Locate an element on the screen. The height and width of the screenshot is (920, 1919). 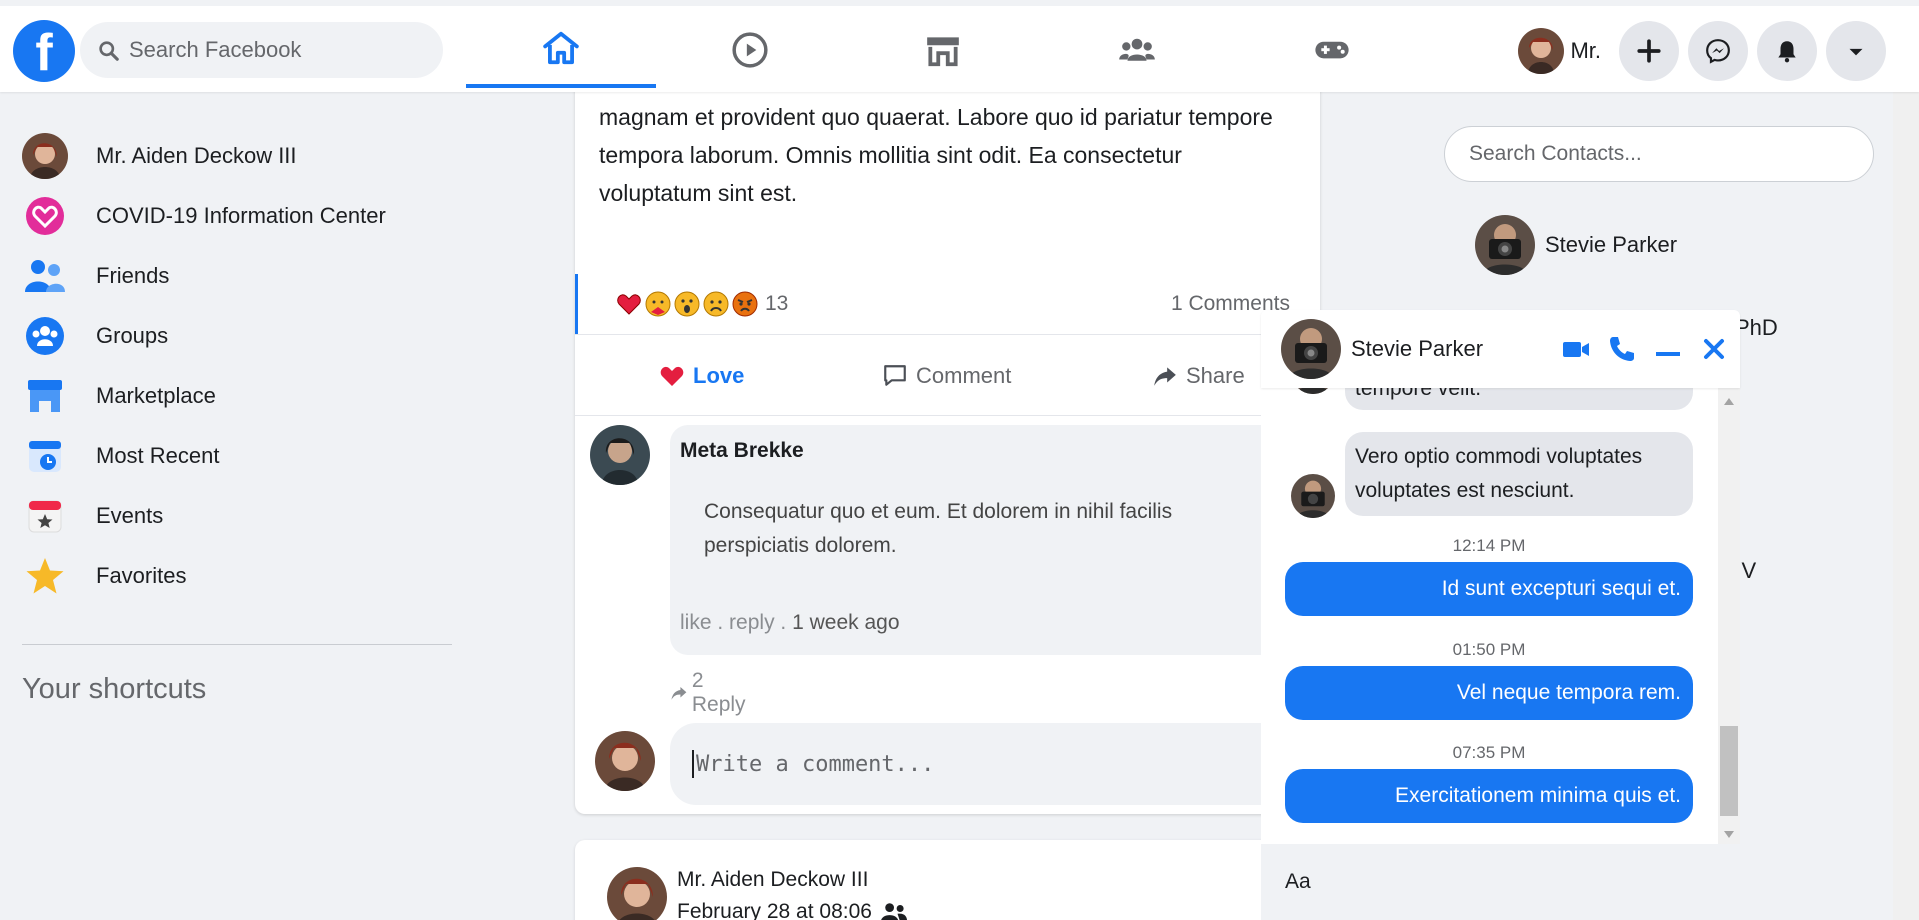
create-button is located at coordinates (1649, 51).